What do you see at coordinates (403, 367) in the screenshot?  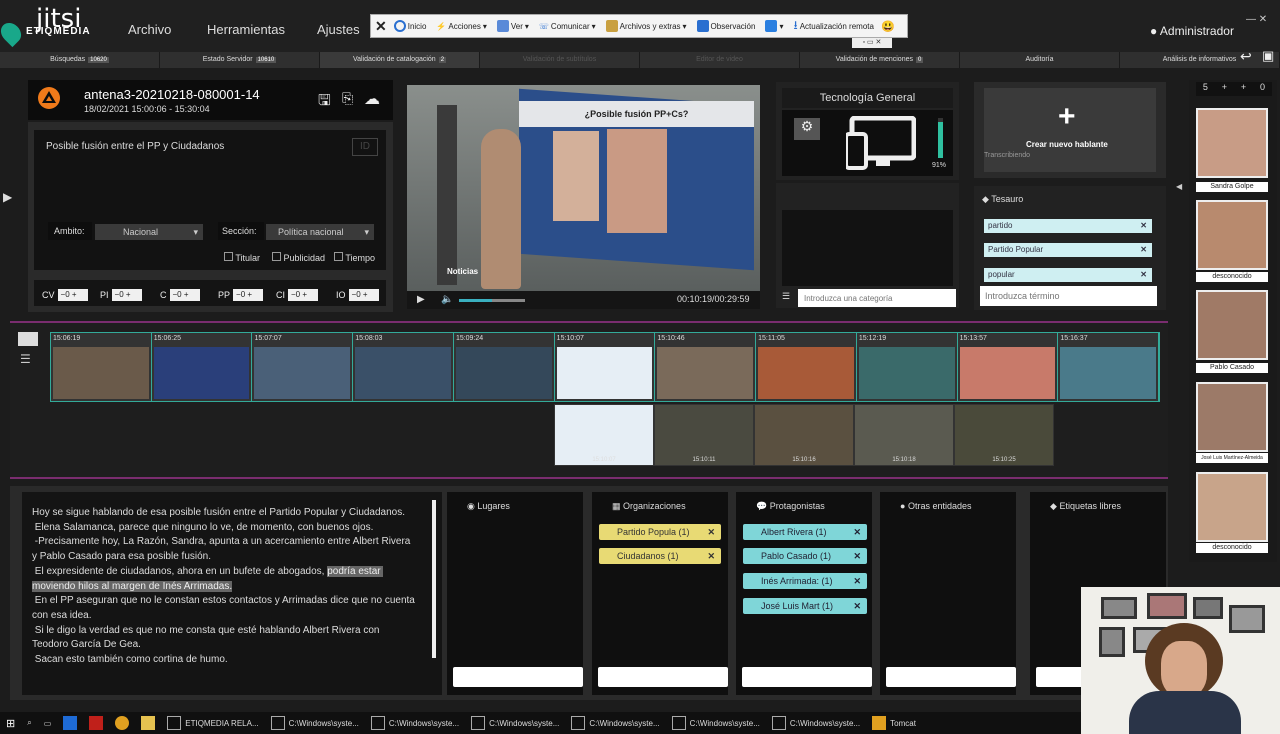 I see `timeline-thumbnail: 15:08:03` at bounding box center [403, 367].